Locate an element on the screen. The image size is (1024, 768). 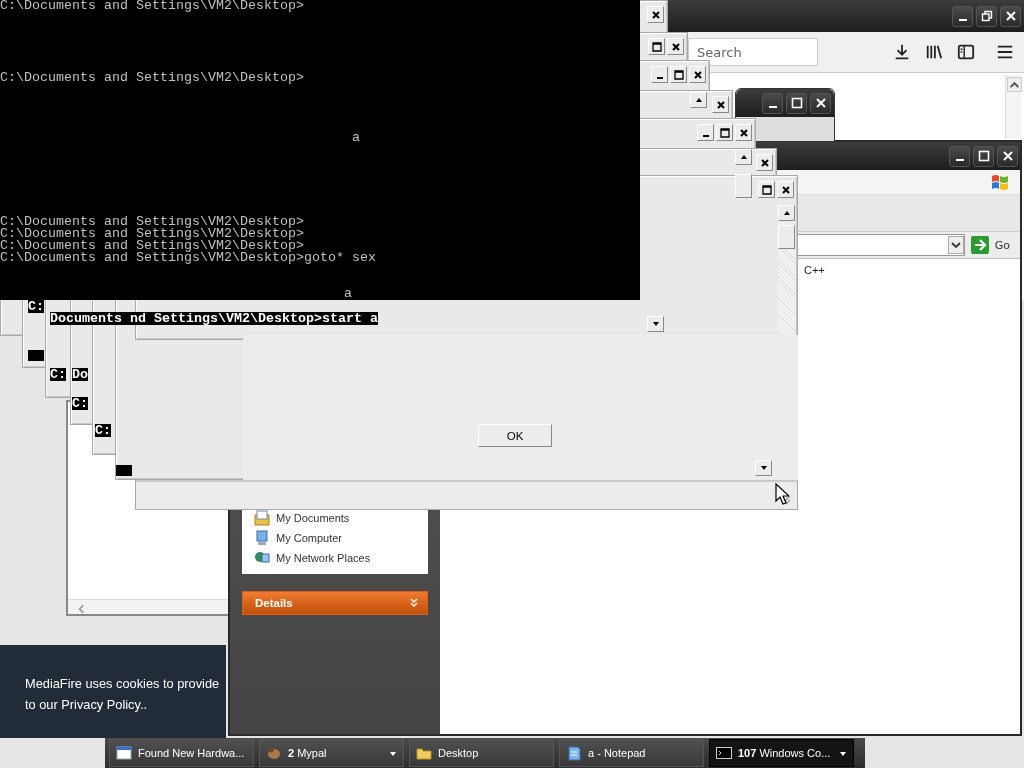
place-link: My Network Places is located at coordinates (336, 558).